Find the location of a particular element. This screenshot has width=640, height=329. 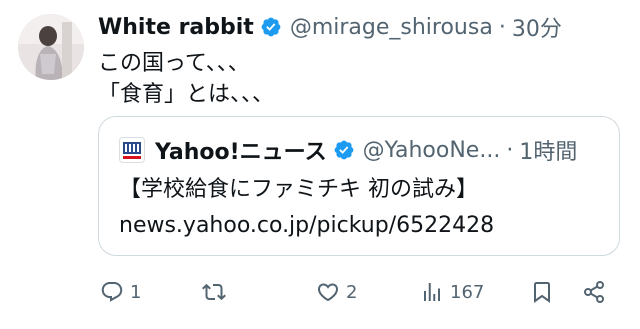

quote-link: news.yahoo.co.jp/pickup/6522428 is located at coordinates (306, 226).